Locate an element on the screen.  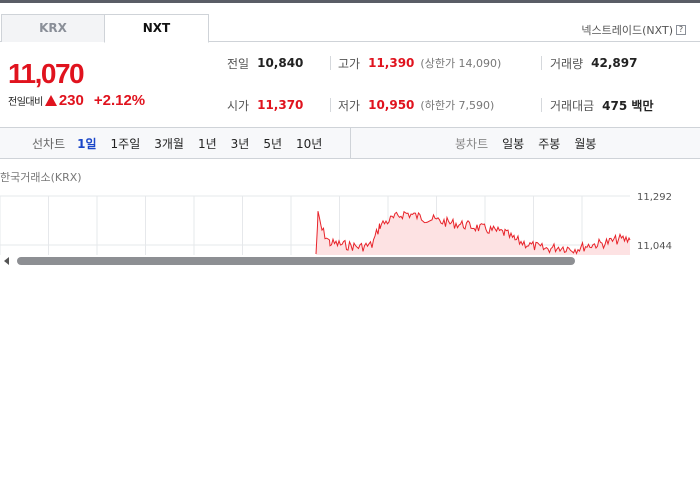
stat-open: 시가 11,370 is located at coordinates (265, 105).